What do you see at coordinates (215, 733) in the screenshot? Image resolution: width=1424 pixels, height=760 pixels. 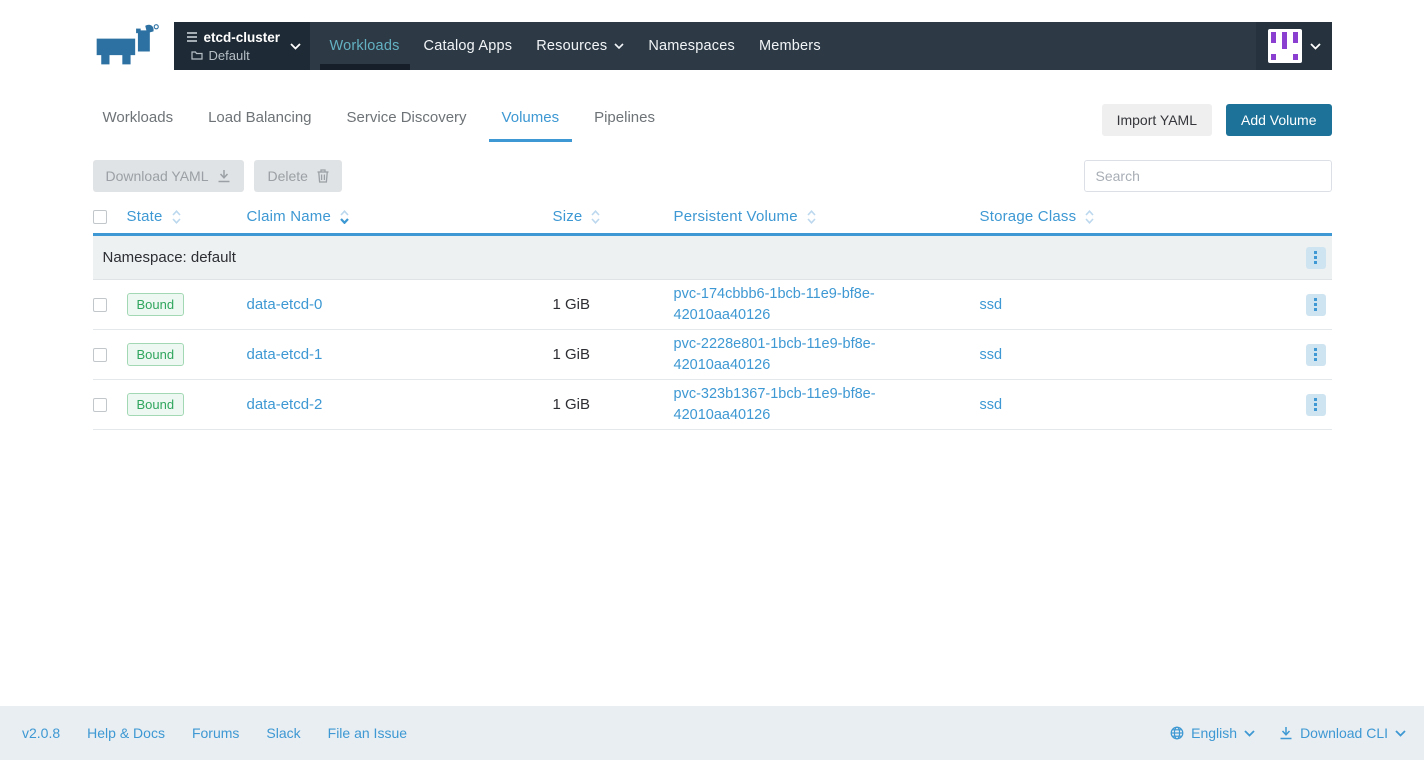 I see `footer-link-forums: Forums` at bounding box center [215, 733].